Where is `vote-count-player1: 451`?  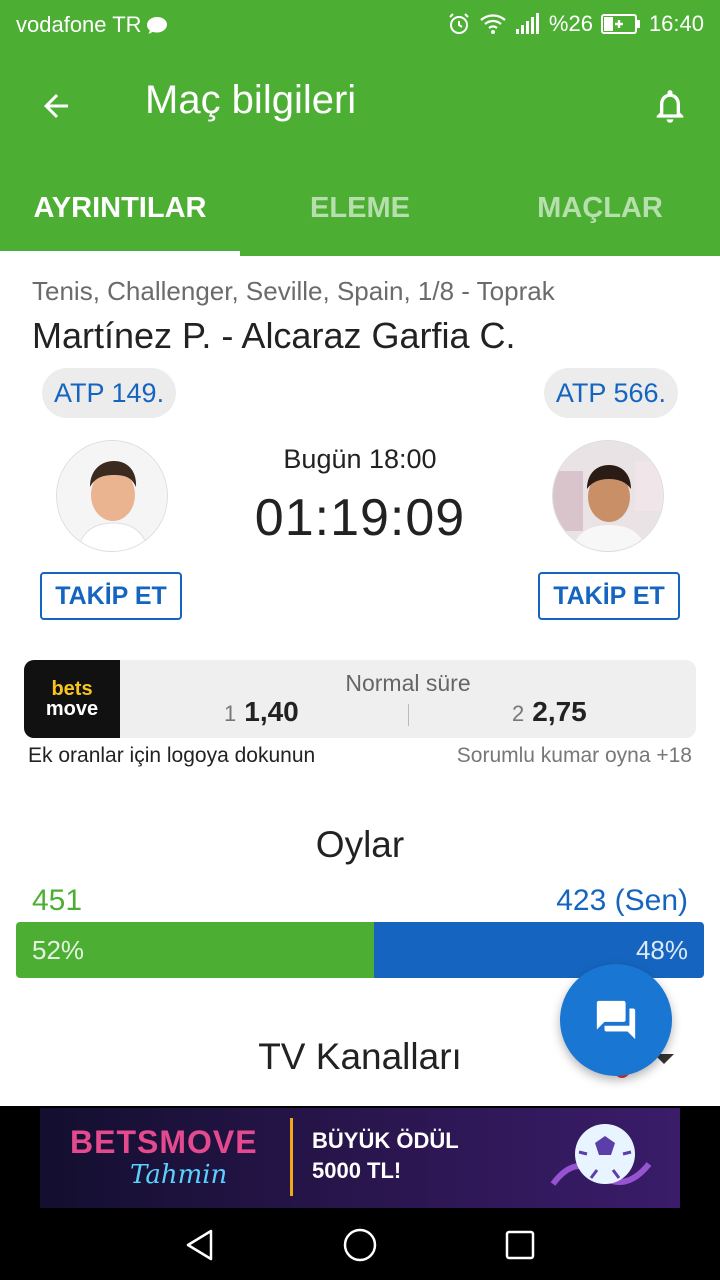
vote-count-player1: 451 is located at coordinates (57, 900).